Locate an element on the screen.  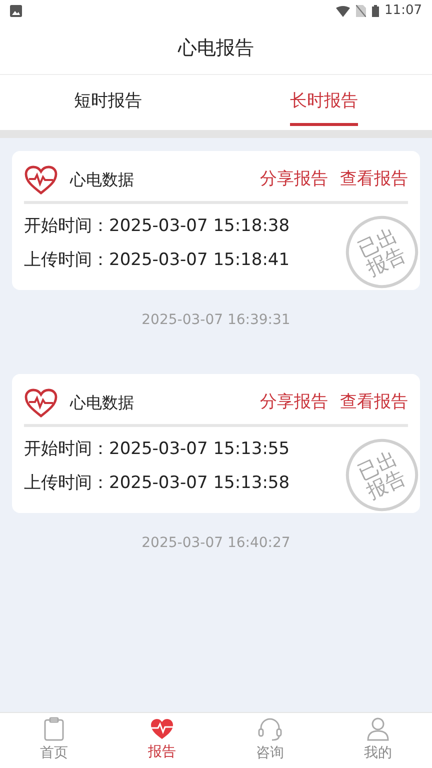
upload-time: 上传时间：2025-03-07 15:18:41 is located at coordinates (157, 260).